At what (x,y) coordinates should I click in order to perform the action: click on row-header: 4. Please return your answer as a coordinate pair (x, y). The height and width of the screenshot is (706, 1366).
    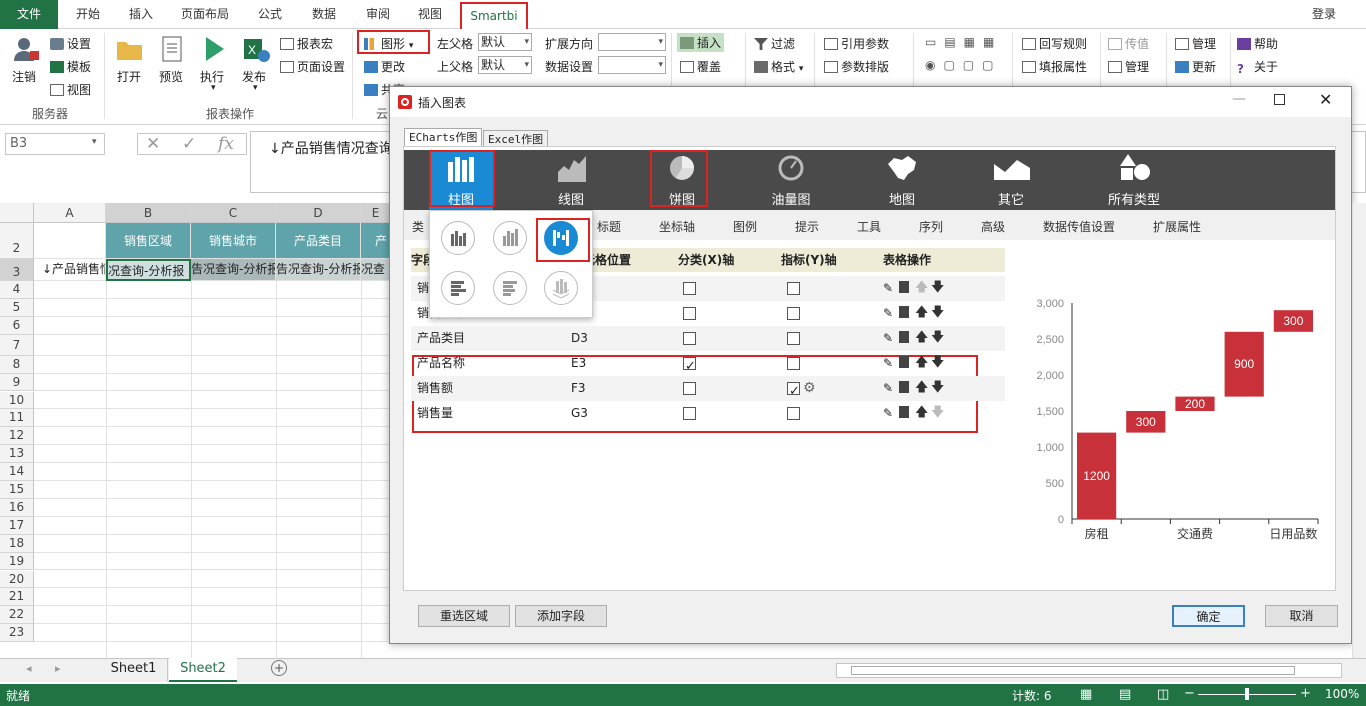
    Looking at the image, I should click on (17, 290).